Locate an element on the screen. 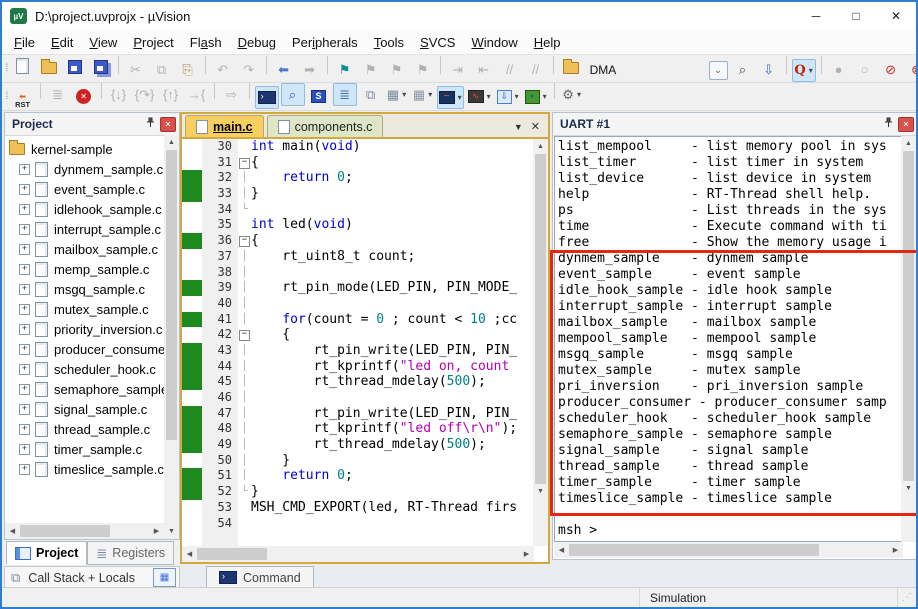 Image resolution: width=918 pixels, height=609 pixels. editor-horizontal-scrollbar: ◀ ▶ is located at coordinates (358, 554).